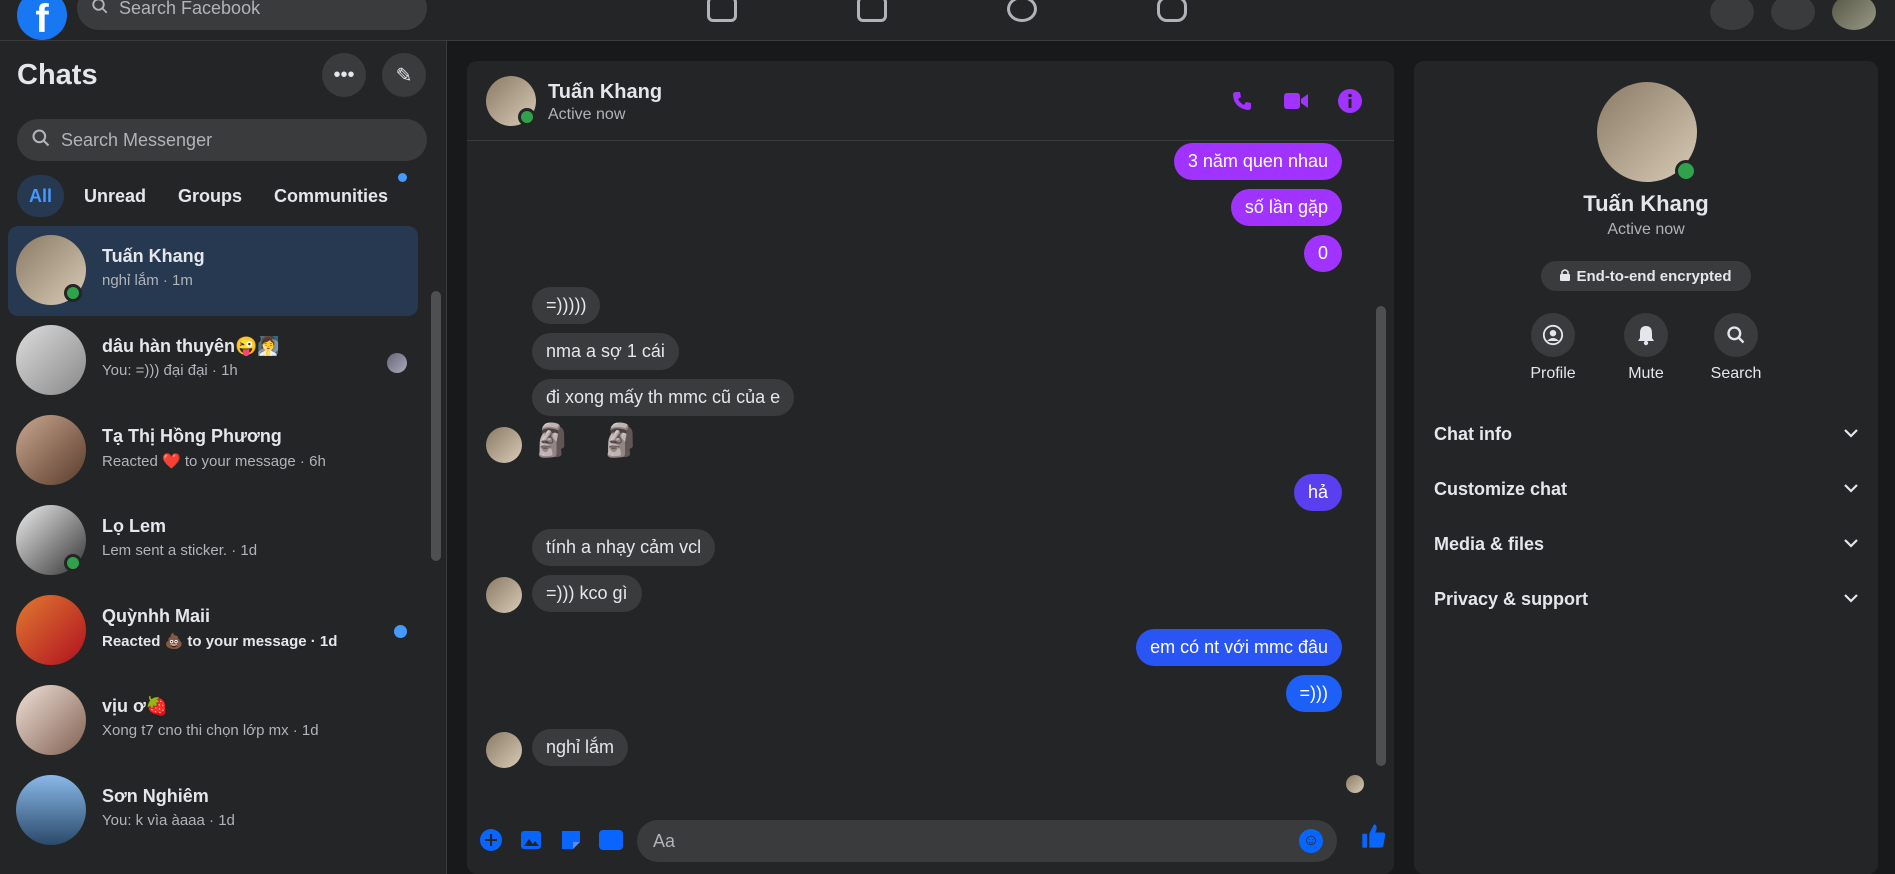  Describe the element at coordinates (1355, 784) in the screenshot. I see `read-receipt-avatar` at that location.